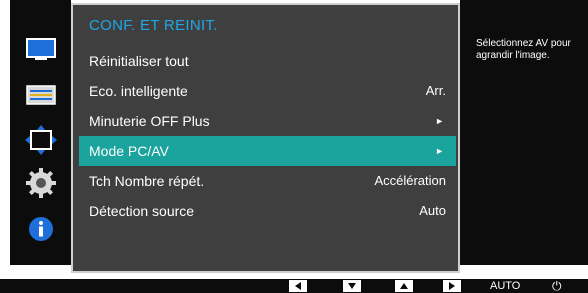  What do you see at coordinates (267, 151) in the screenshot?
I see `menu-item-mode-pc-av: Mode PC/AV ►` at bounding box center [267, 151].